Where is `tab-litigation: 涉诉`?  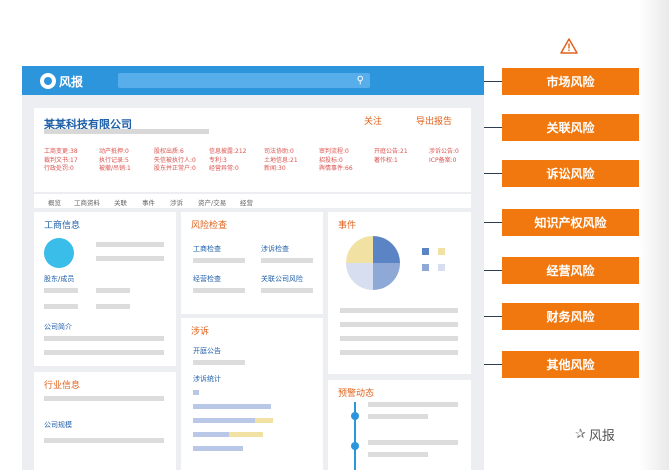
tab-litigation: 涉诉 is located at coordinates (176, 202).